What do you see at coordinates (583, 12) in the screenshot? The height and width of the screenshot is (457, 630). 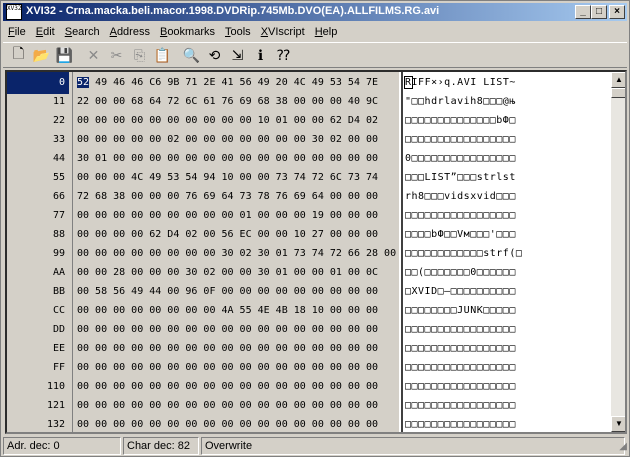 I see `minimize-button: _` at bounding box center [583, 12].